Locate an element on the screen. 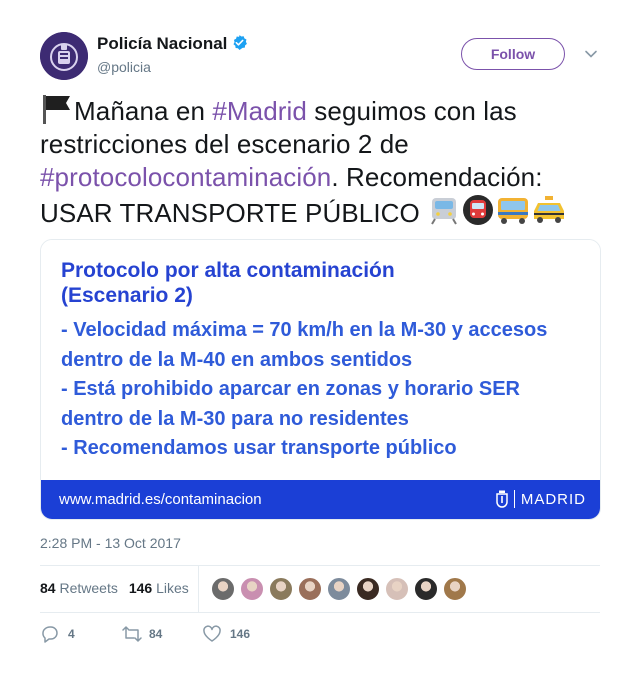 The image size is (640, 674). like-count: 146 is located at coordinates (240, 634).